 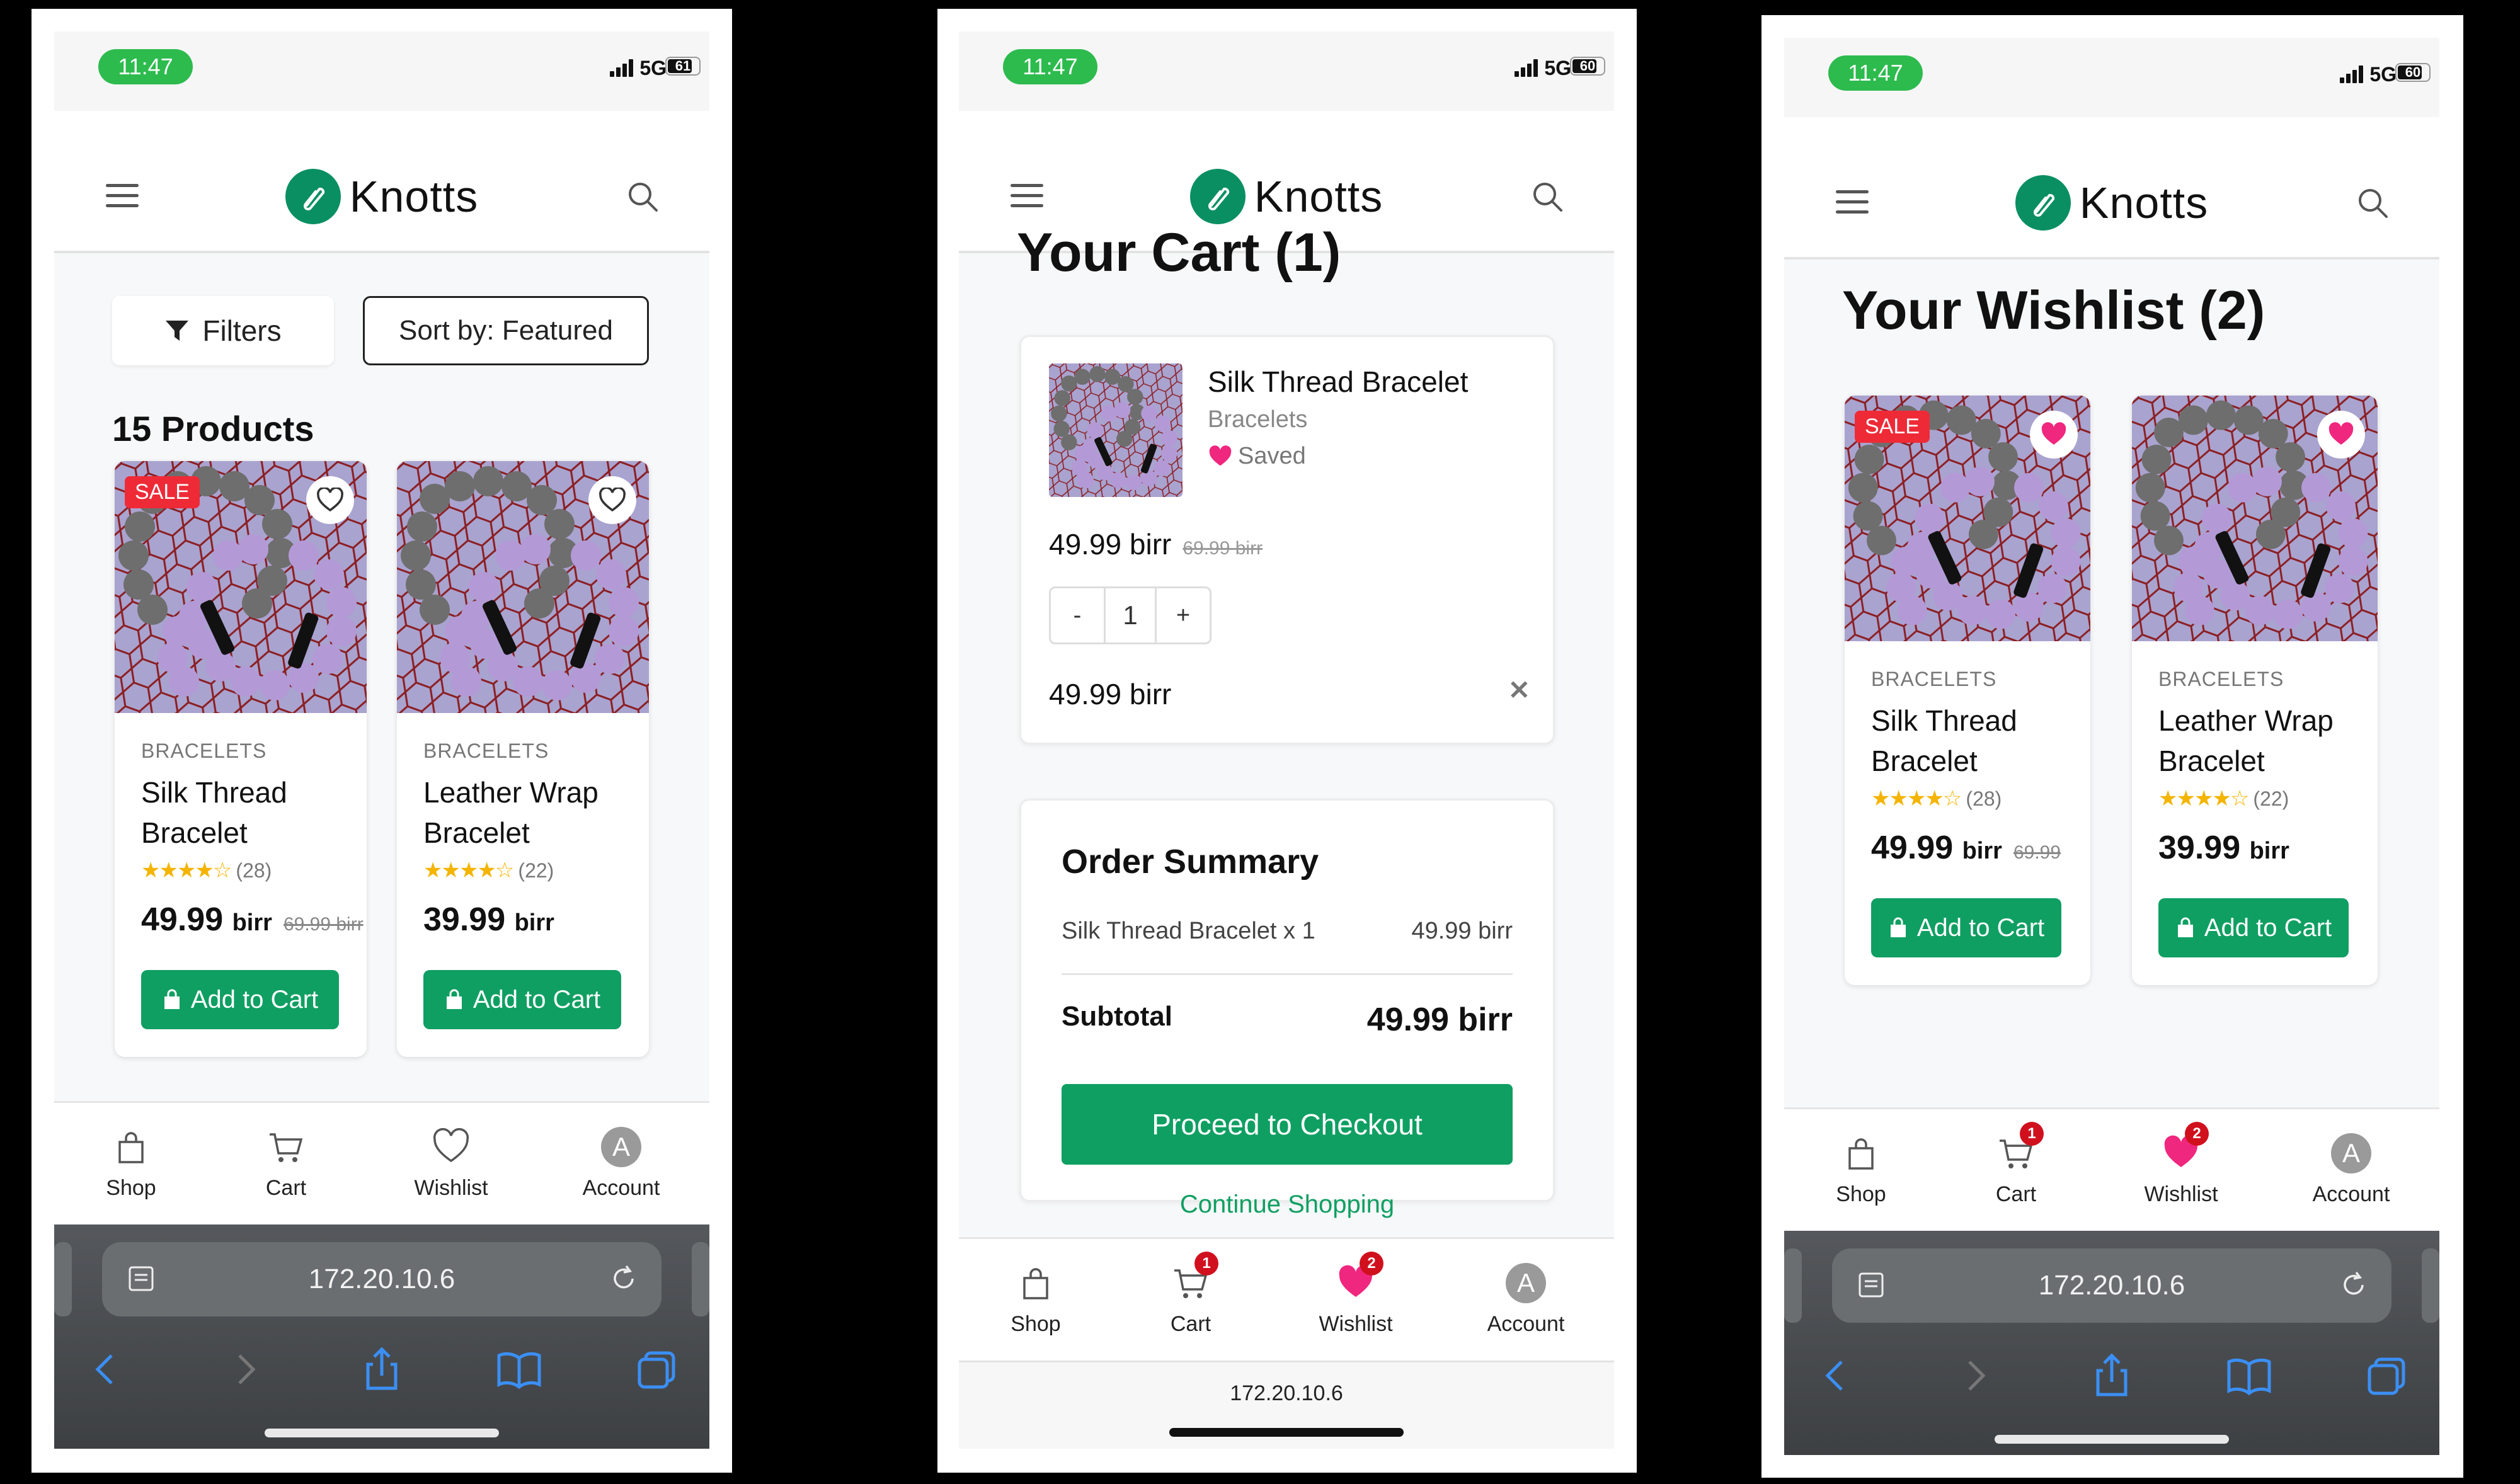 I want to click on signal-icon, so click(x=1527, y=68).